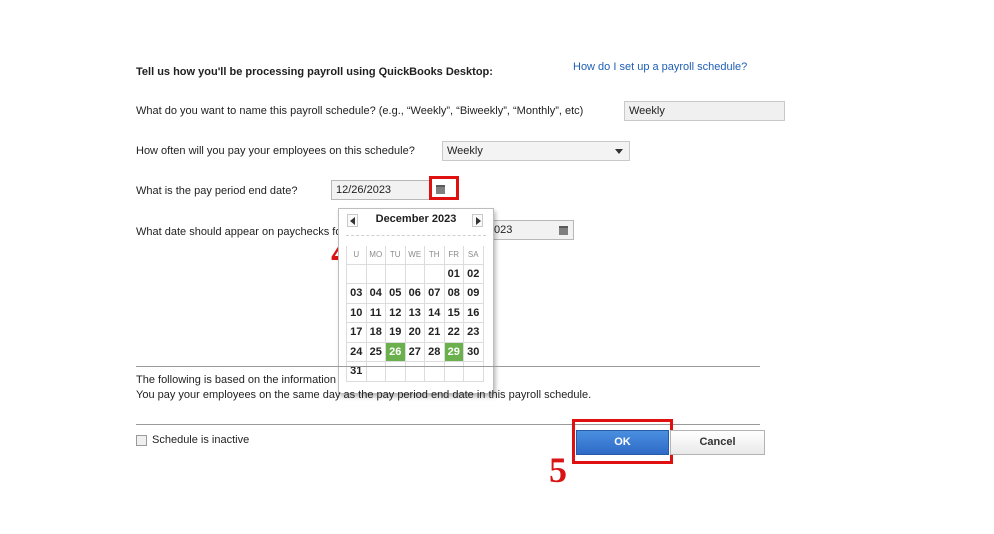 The width and height of the screenshot is (994, 534). I want to click on calendar-day: 26, so click(395, 351).